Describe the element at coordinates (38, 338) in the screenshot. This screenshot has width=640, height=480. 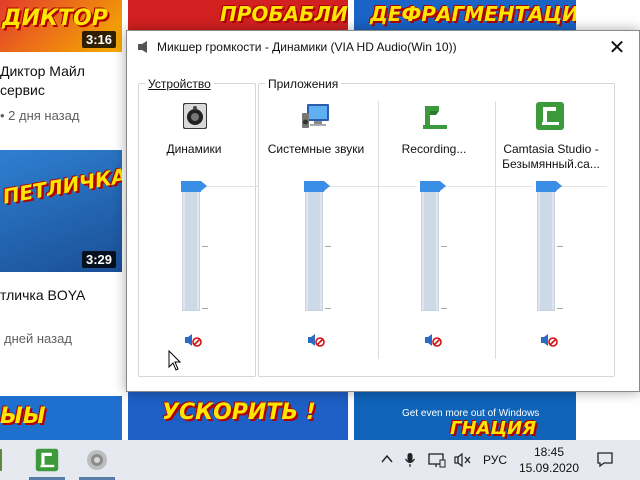
I see `video-meta-2: дней назад` at that location.